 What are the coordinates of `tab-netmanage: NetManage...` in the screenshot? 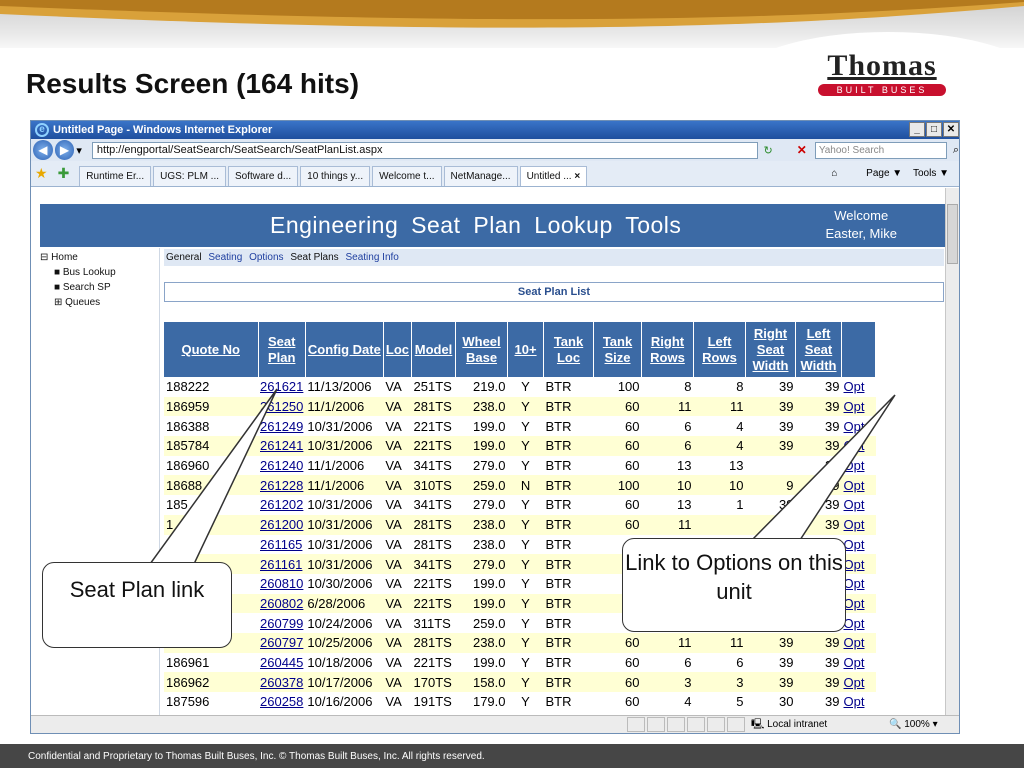 It's located at (480, 176).